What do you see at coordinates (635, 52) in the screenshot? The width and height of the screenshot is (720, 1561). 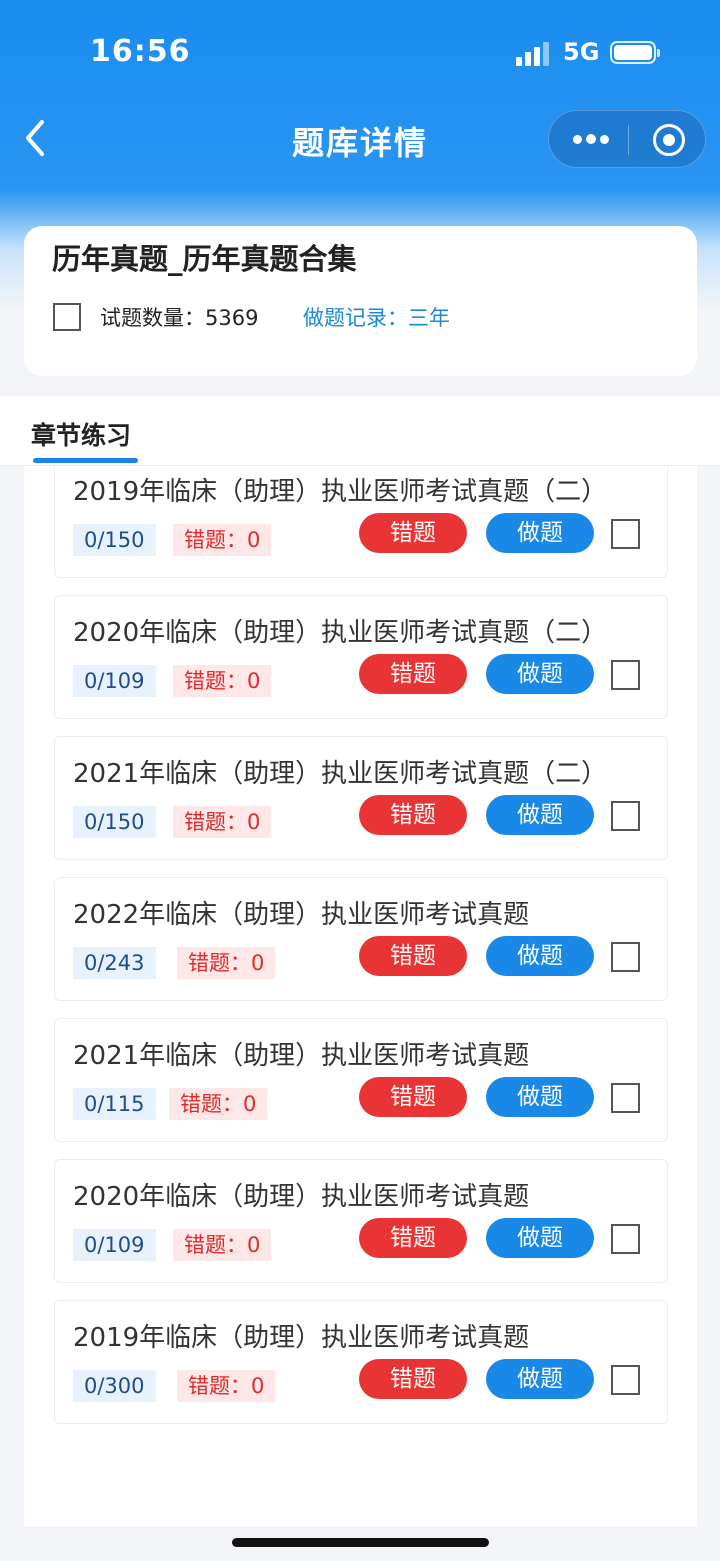 I see `battery-icon` at bounding box center [635, 52].